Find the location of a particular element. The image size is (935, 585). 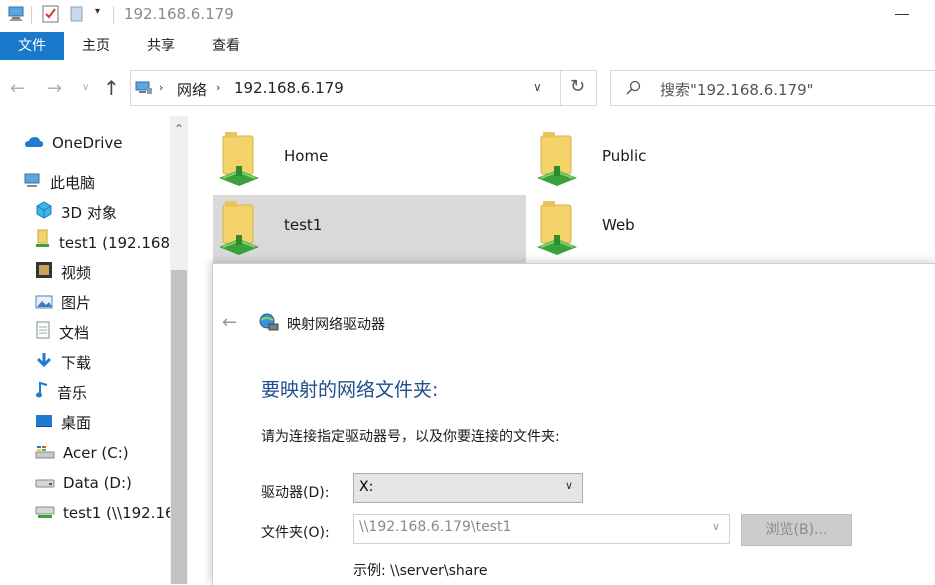

network-drive-globe-icon is located at coordinates (269, 322).